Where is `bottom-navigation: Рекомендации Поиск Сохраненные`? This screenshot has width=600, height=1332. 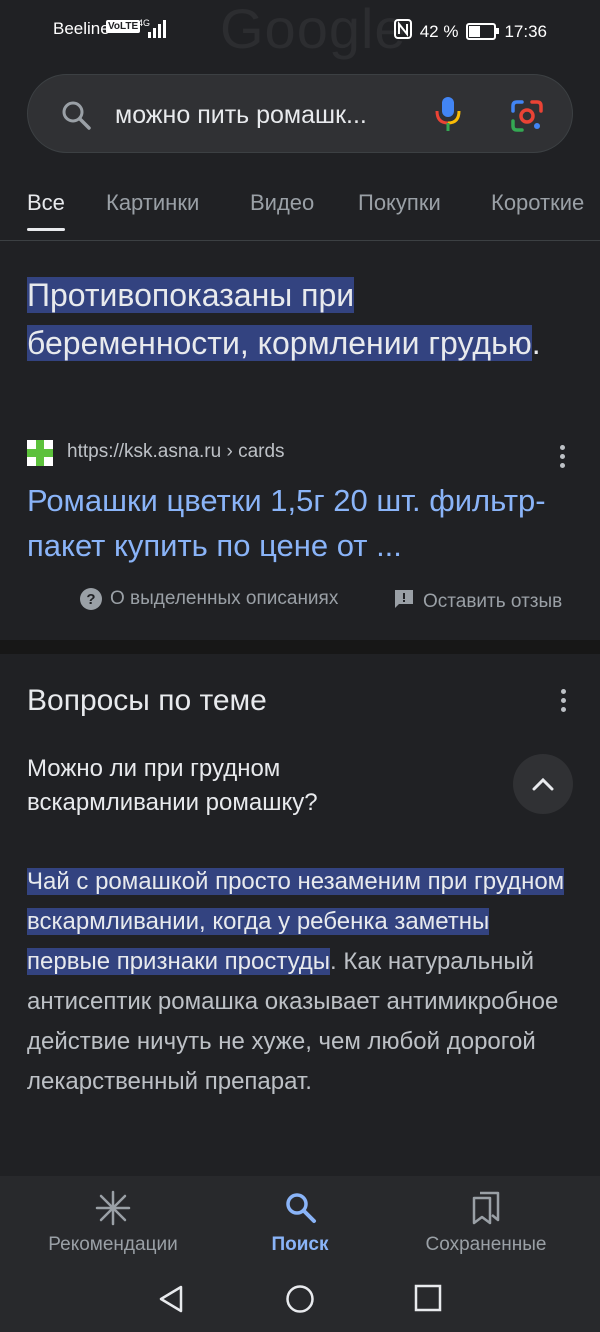 bottom-navigation: Рекомендации Поиск Сохраненные is located at coordinates (300, 1221).